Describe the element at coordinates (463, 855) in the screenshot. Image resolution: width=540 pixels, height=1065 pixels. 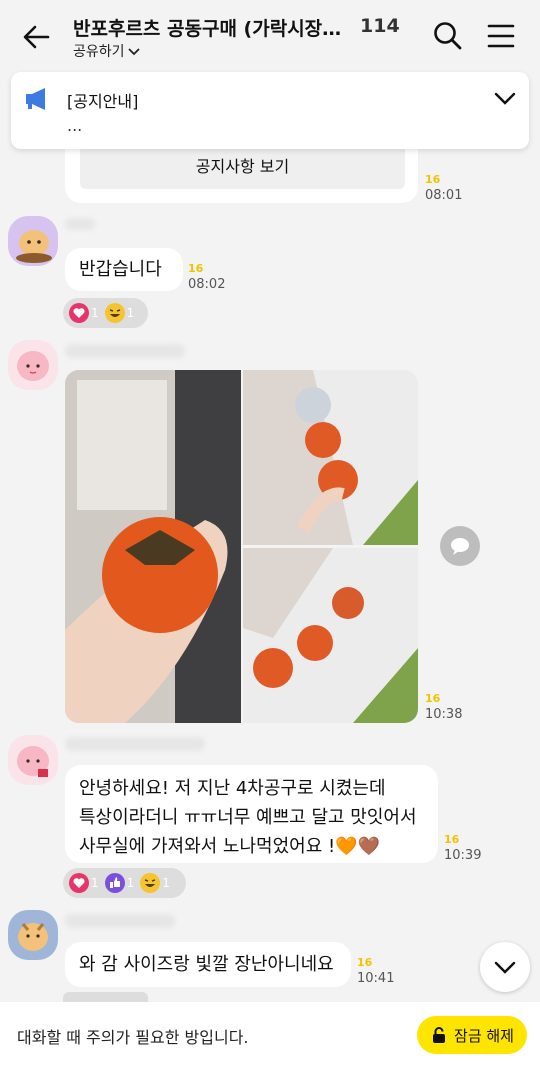
I see `message-time: 10:39` at that location.